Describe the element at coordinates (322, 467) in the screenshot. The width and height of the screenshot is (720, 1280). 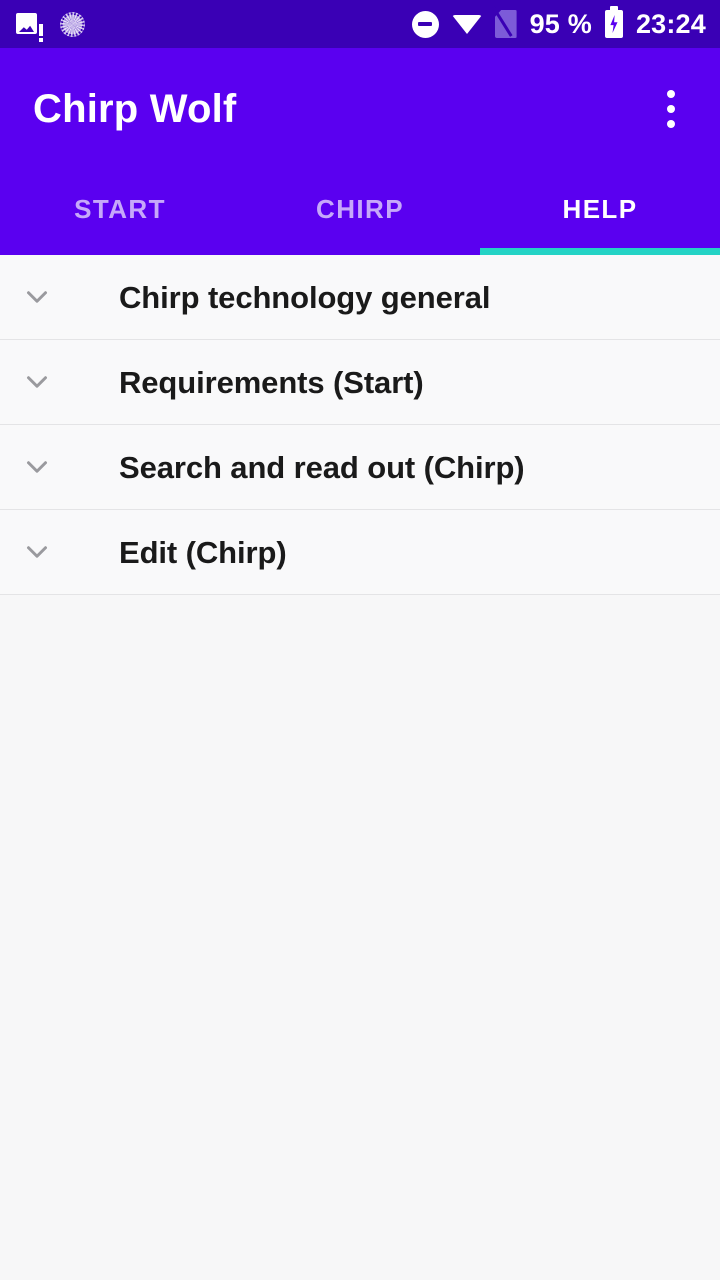
I see `list-item-title: Search and read out (Chirp)` at that location.